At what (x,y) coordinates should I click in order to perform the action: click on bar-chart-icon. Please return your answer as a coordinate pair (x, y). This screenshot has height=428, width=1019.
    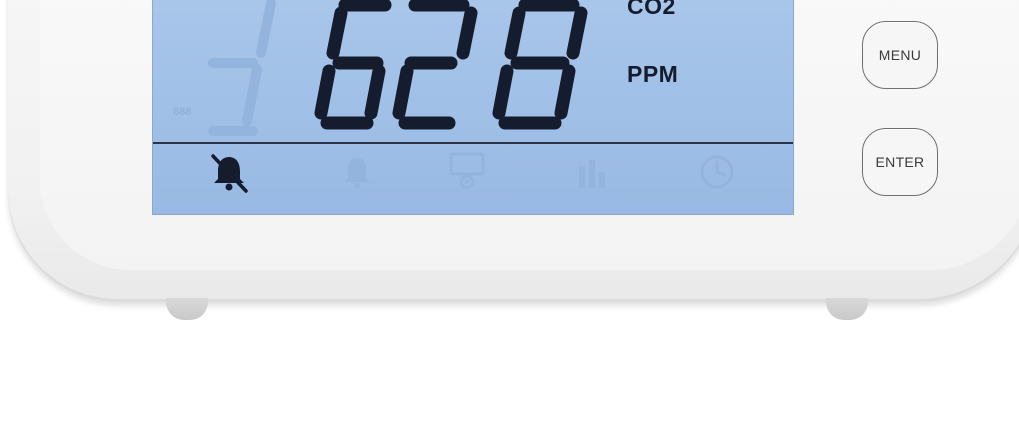
    Looking at the image, I should click on (593, 172).